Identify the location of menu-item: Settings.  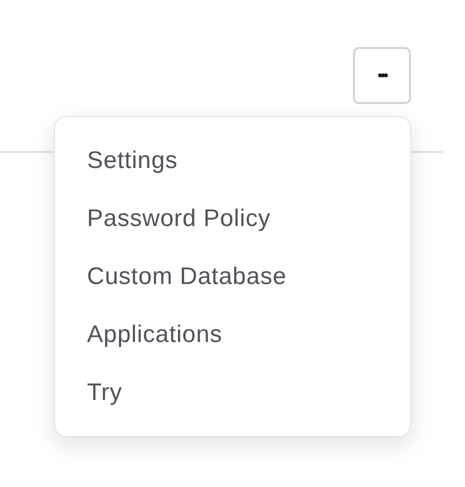
(232, 161).